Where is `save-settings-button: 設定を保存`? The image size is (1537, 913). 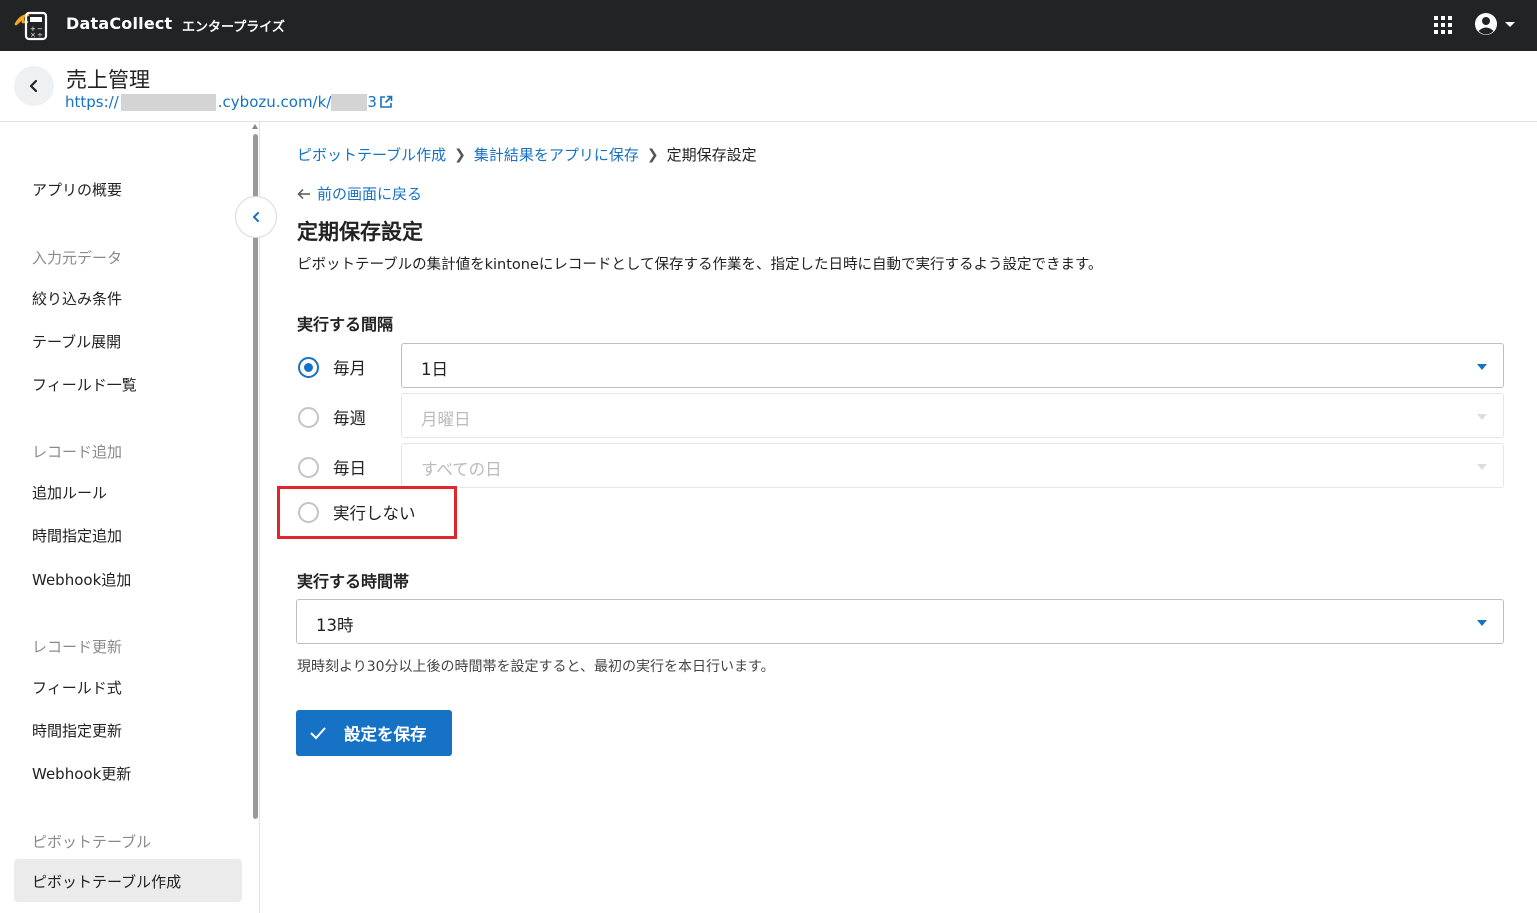
save-settings-button: 設定を保存 is located at coordinates (374, 733).